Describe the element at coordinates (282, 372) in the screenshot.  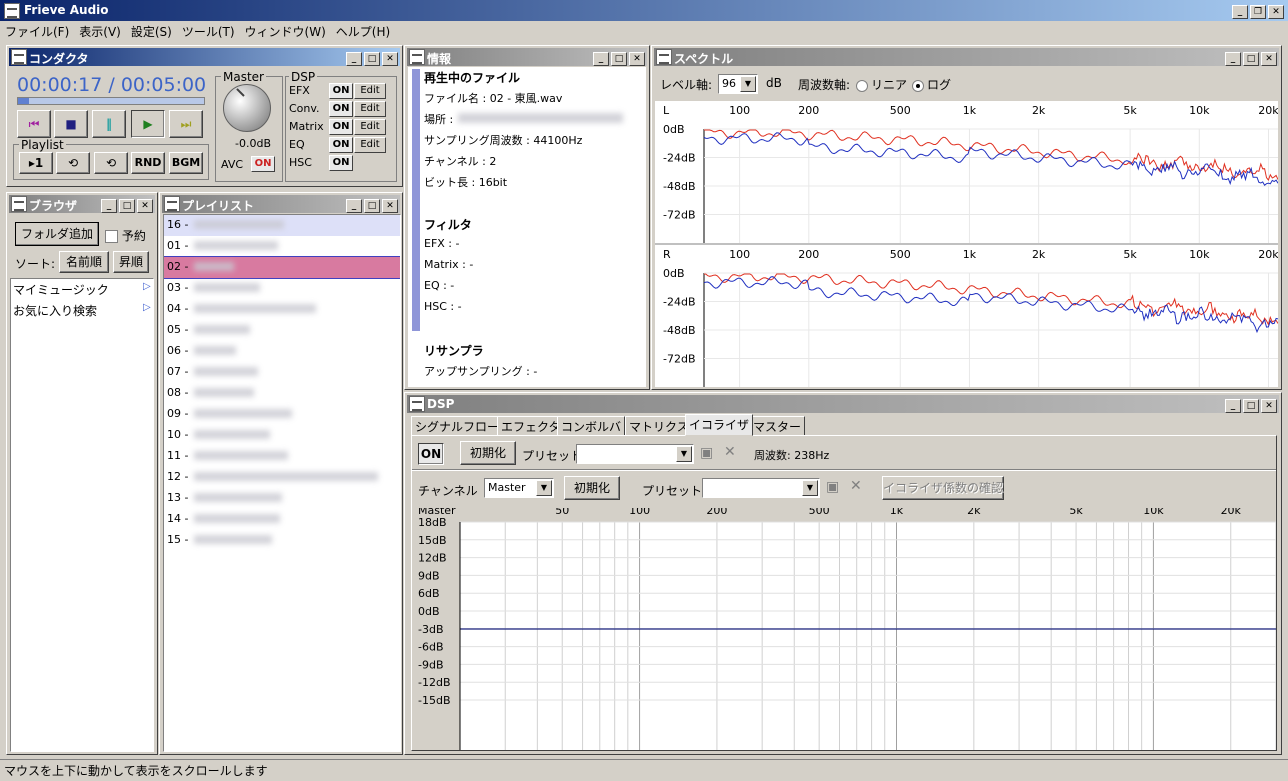
I see `playlist-row: 07 -` at that location.